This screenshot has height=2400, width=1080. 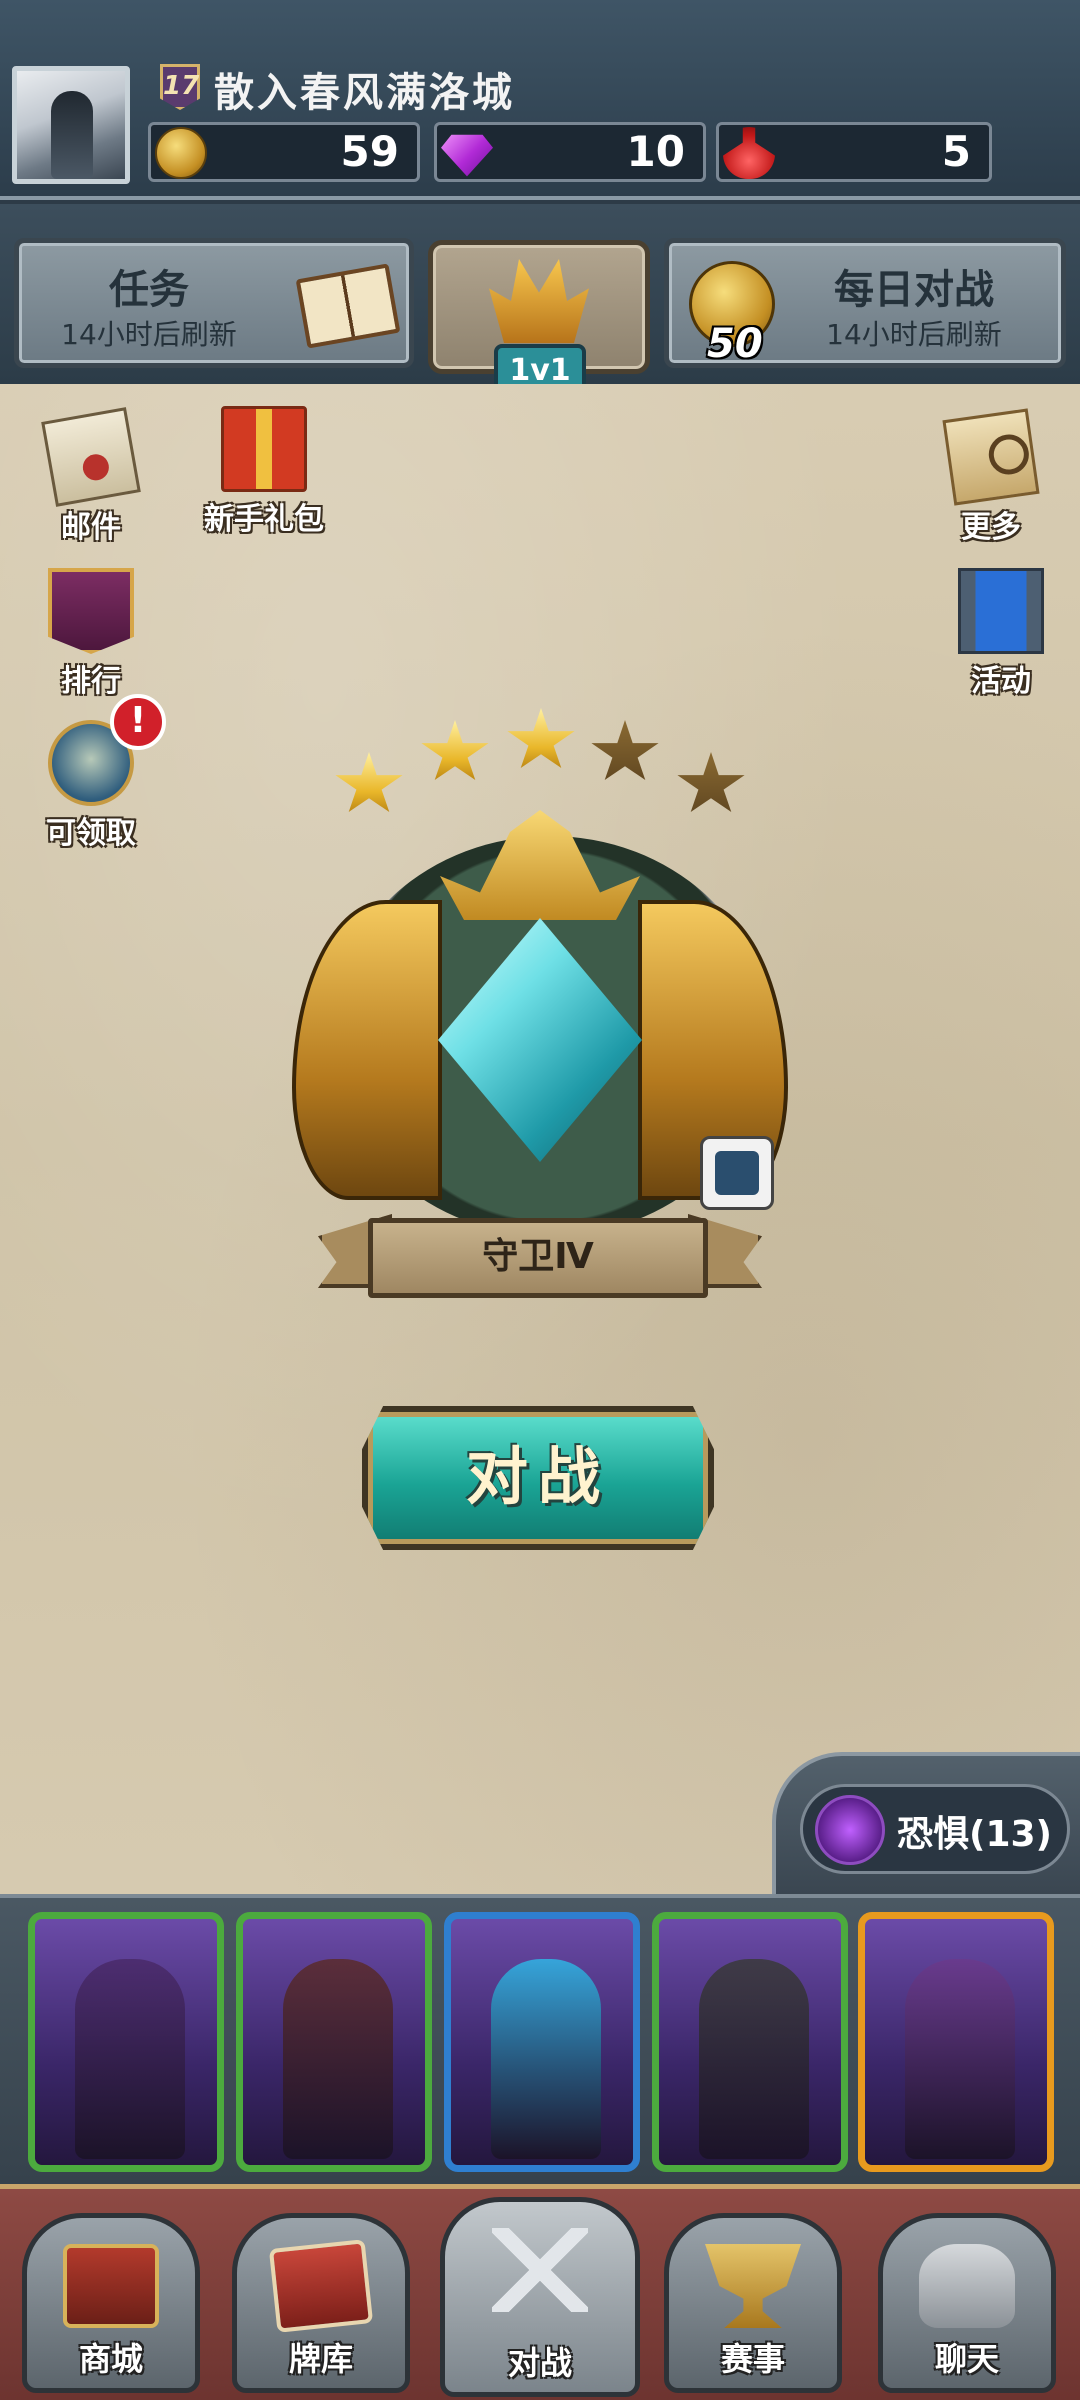 I want to click on nav-chat: 聊天, so click(x=967, y=2303).